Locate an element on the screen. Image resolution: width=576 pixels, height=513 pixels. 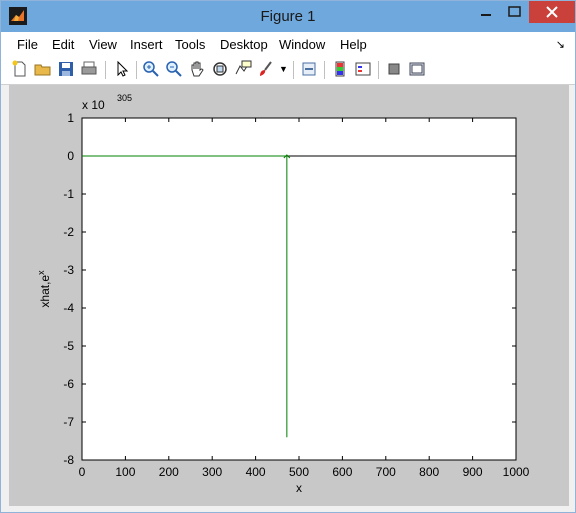
y-tick-label: -2 is located at coordinates (68, 232).